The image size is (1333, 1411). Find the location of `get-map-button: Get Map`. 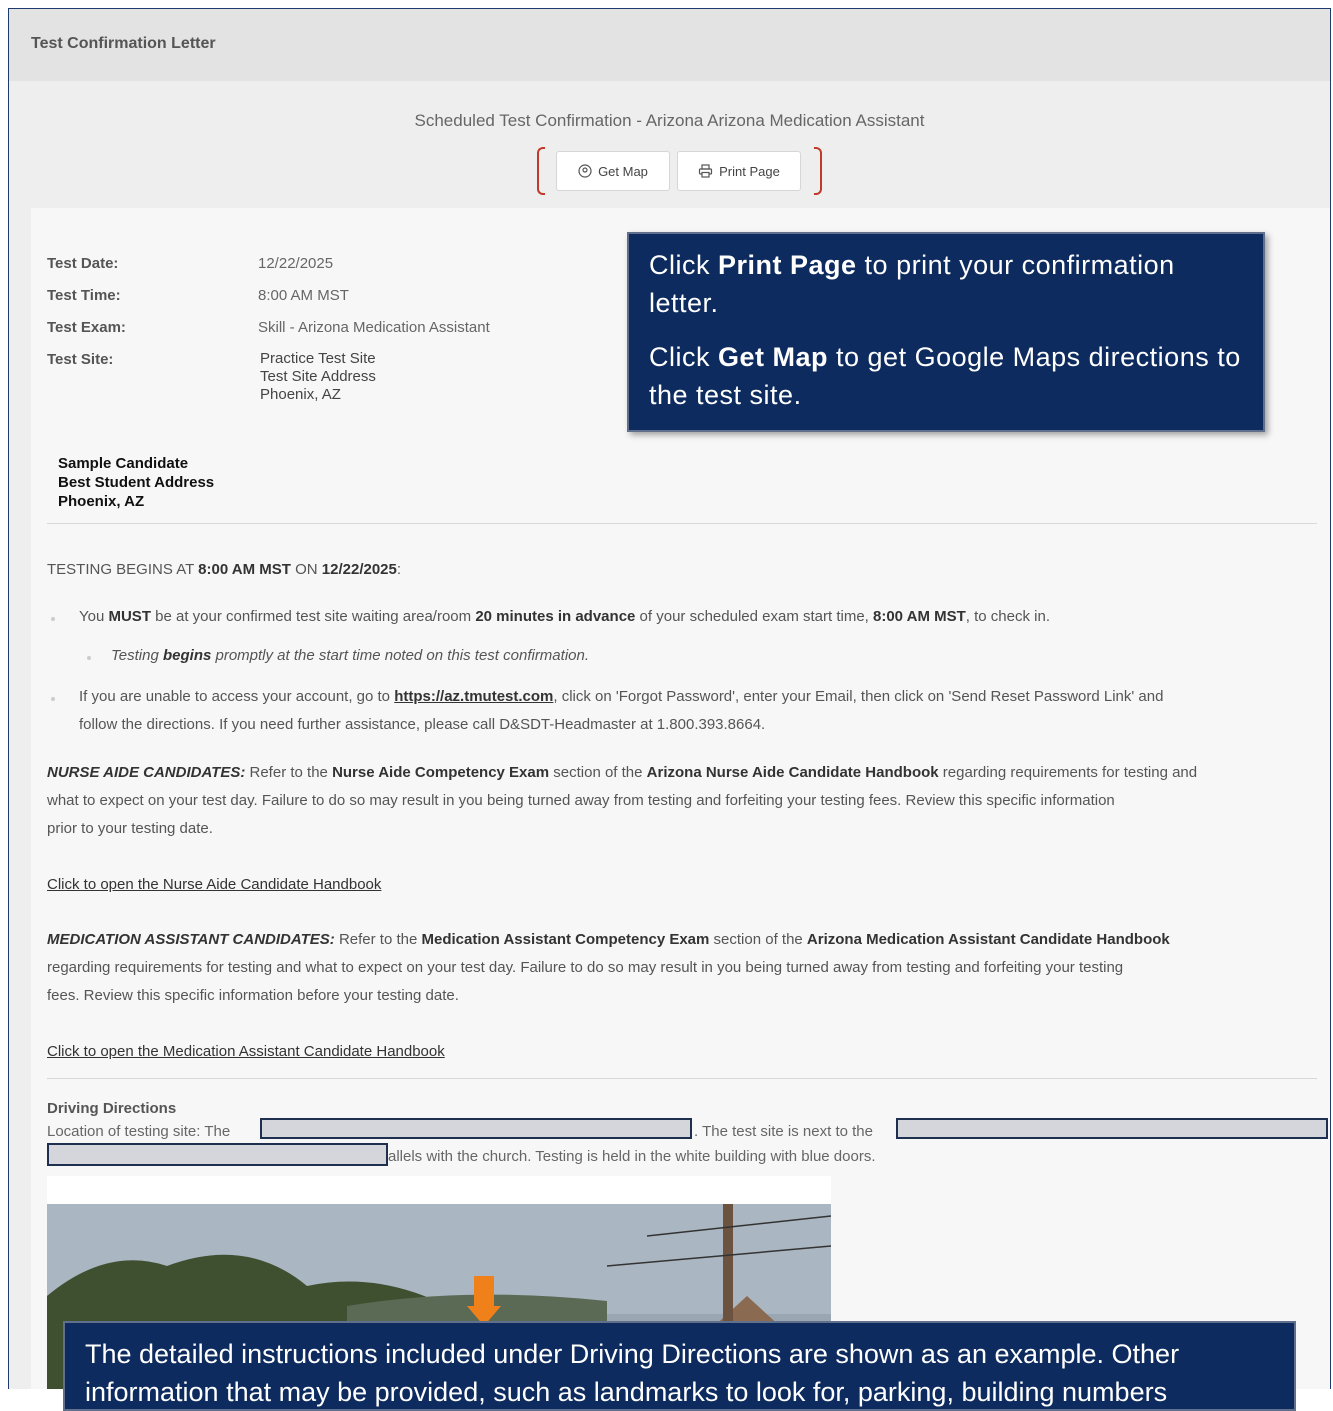

get-map-button: Get Map is located at coordinates (613, 171).